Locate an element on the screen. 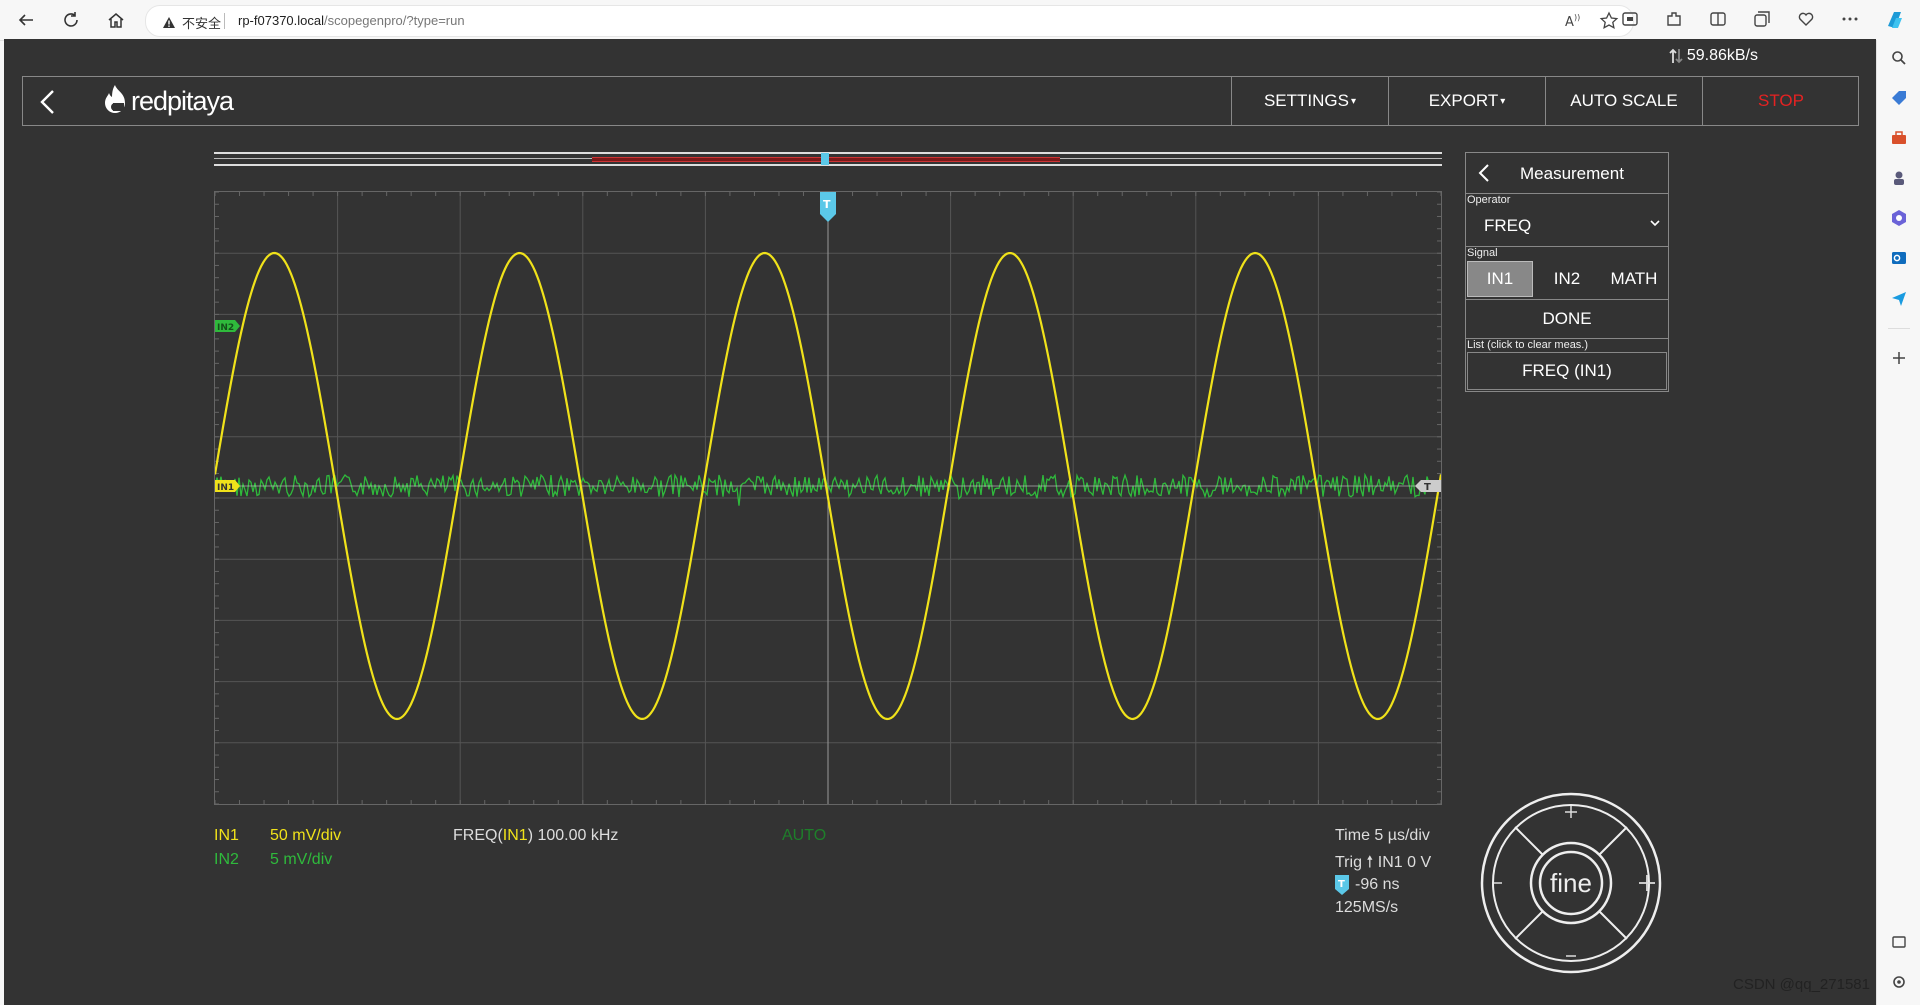 This screenshot has width=1920, height=1005. fine-adjust-dial: fine is located at coordinates (1571, 883).